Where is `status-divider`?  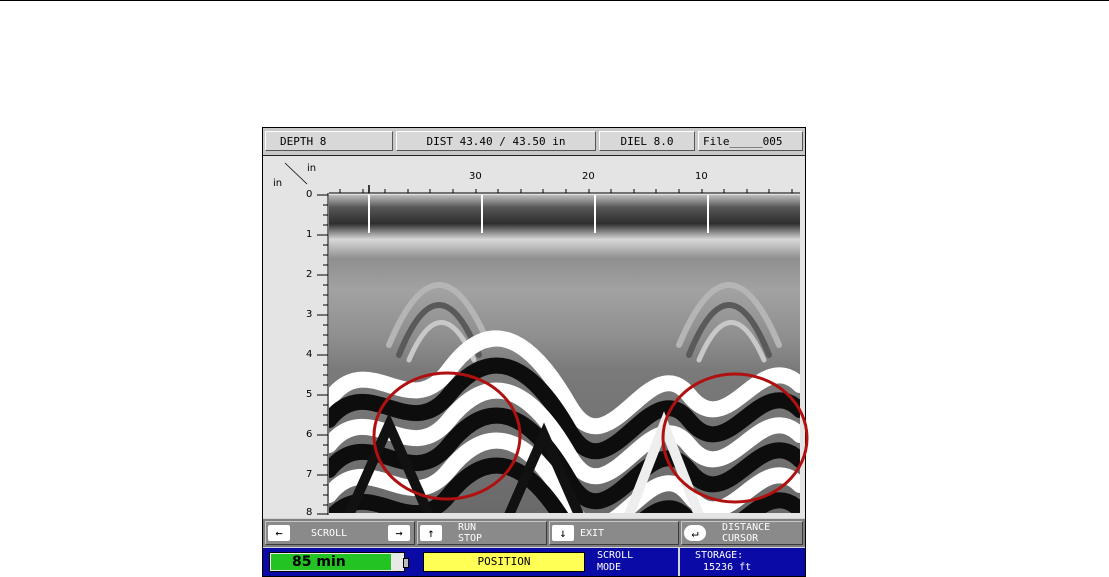
status-divider is located at coordinates (679, 562).